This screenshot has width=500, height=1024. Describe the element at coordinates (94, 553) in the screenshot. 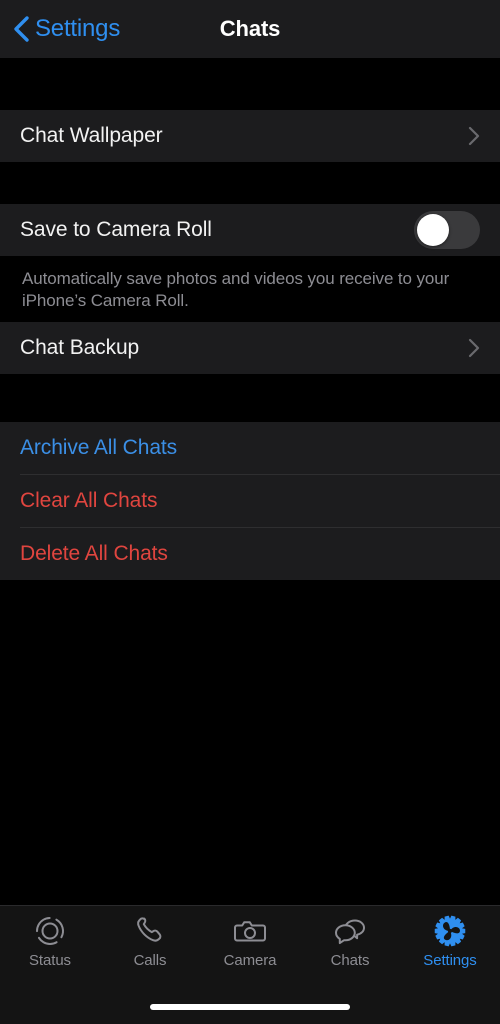

I see `row-label-delete-all-chats: Delete All Chats` at that location.